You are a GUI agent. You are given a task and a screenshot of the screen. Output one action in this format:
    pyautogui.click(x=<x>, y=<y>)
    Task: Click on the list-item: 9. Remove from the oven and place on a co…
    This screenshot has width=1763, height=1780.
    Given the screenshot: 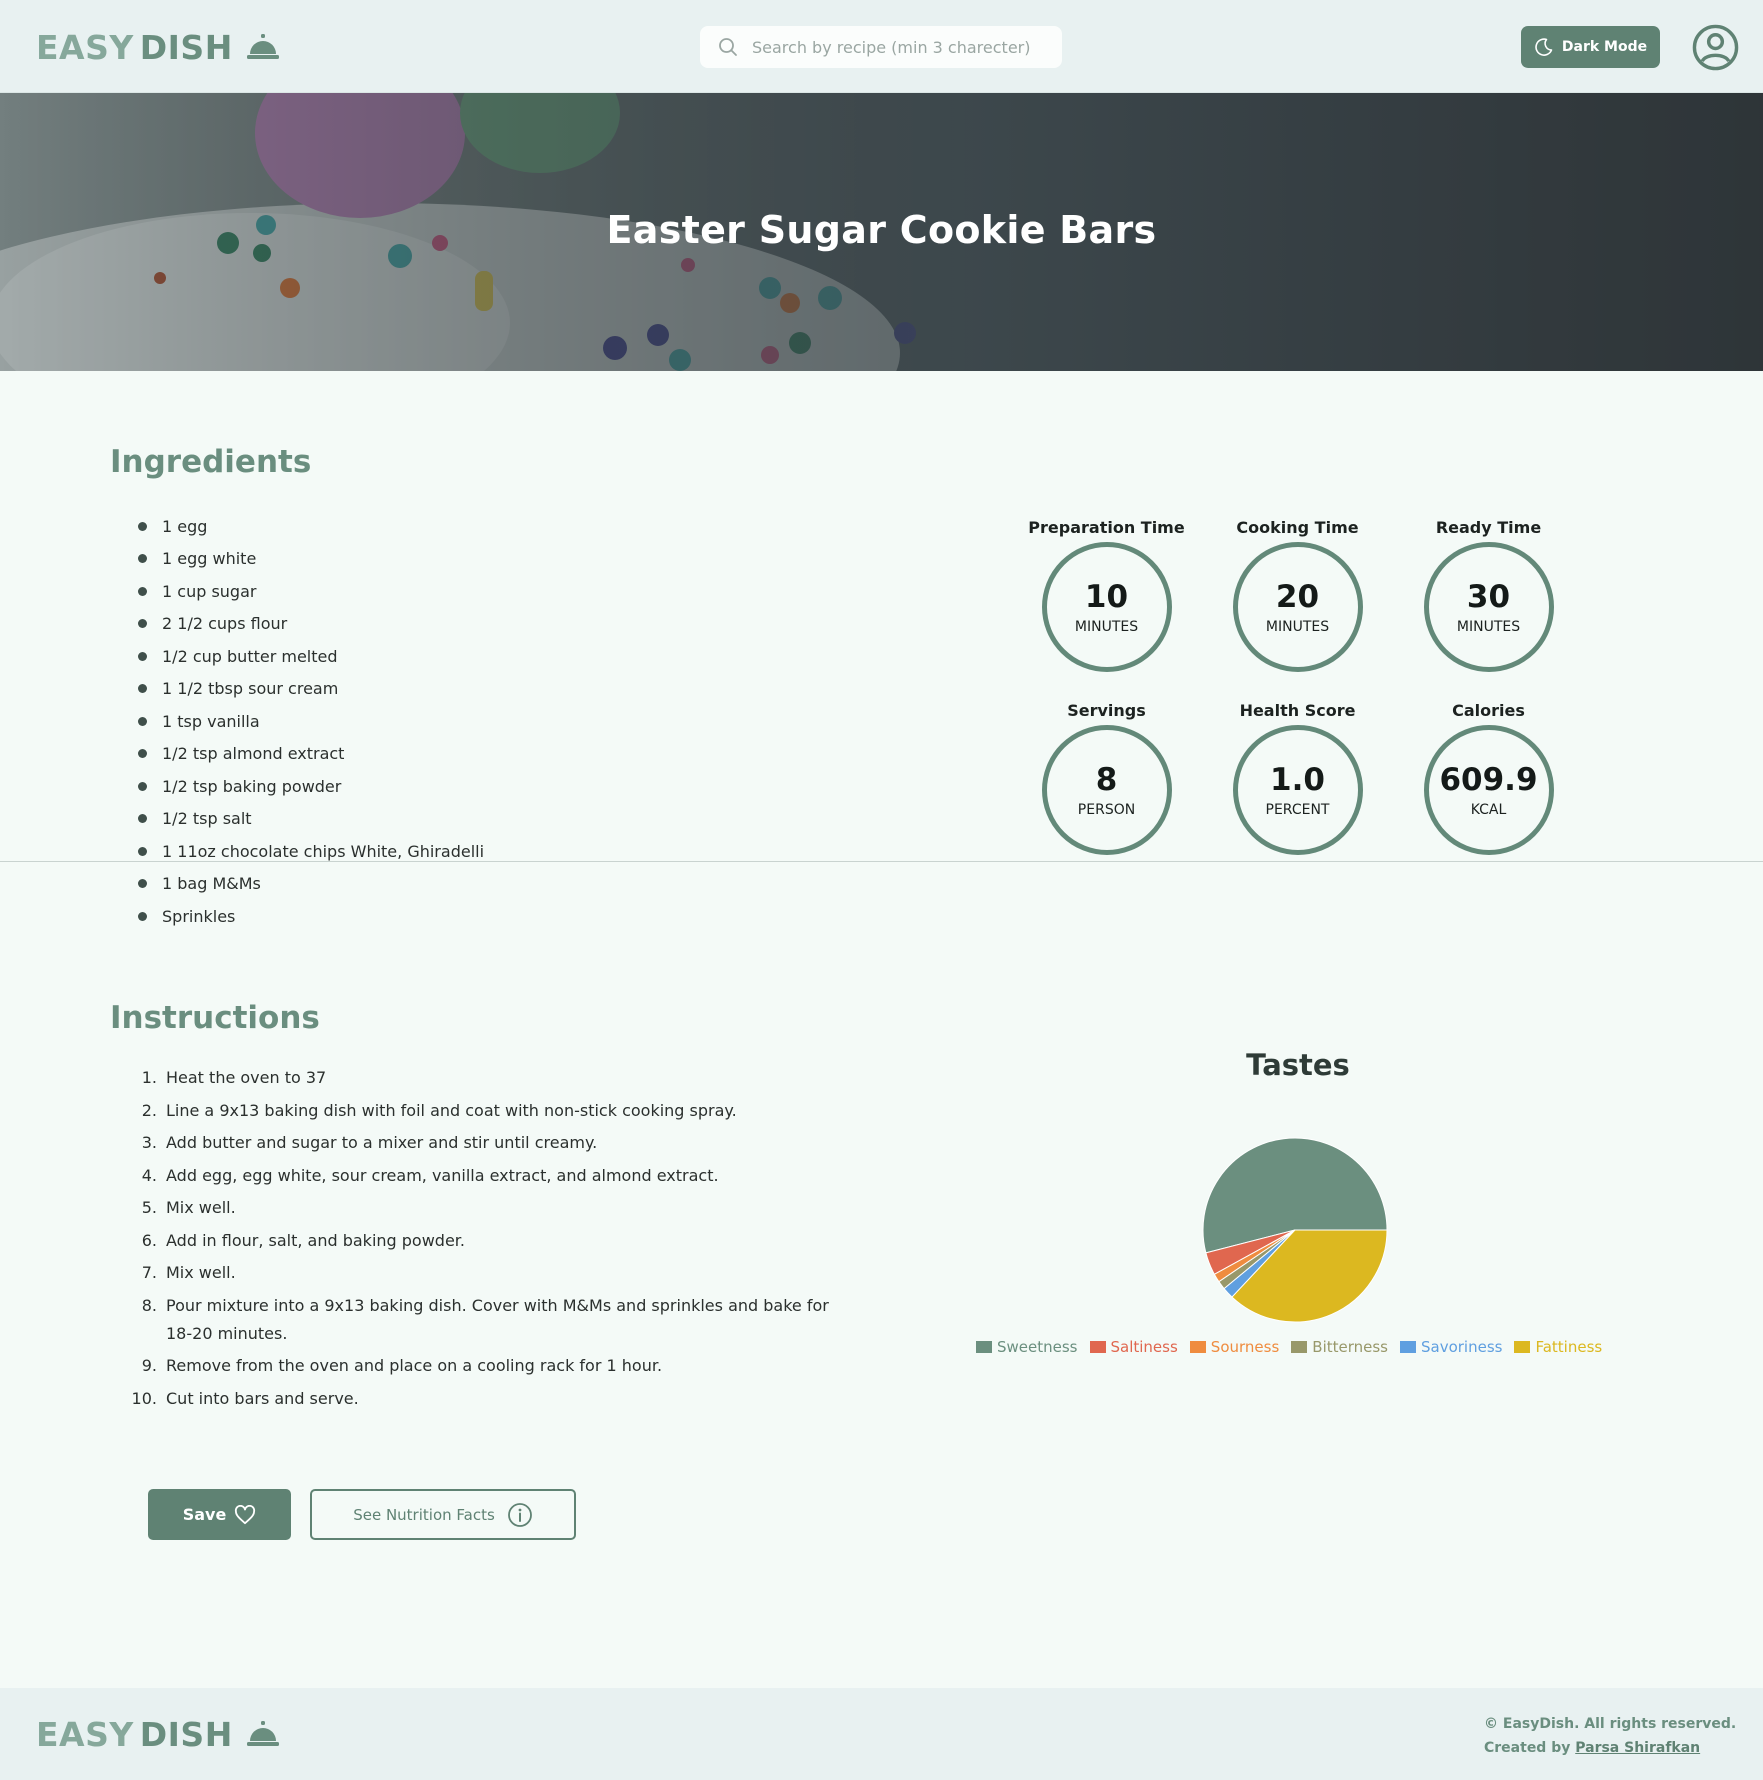 What is the action you would take?
    pyautogui.click(x=488, y=1366)
    